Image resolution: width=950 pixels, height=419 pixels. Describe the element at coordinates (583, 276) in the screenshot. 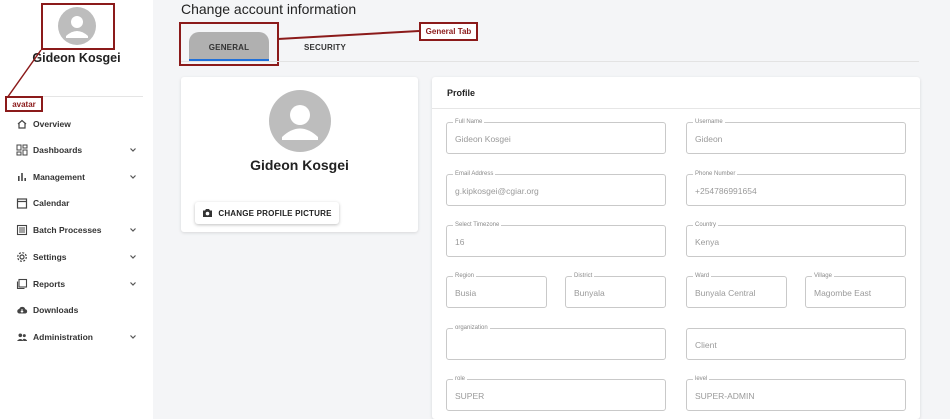

I see `field-label: District` at that location.